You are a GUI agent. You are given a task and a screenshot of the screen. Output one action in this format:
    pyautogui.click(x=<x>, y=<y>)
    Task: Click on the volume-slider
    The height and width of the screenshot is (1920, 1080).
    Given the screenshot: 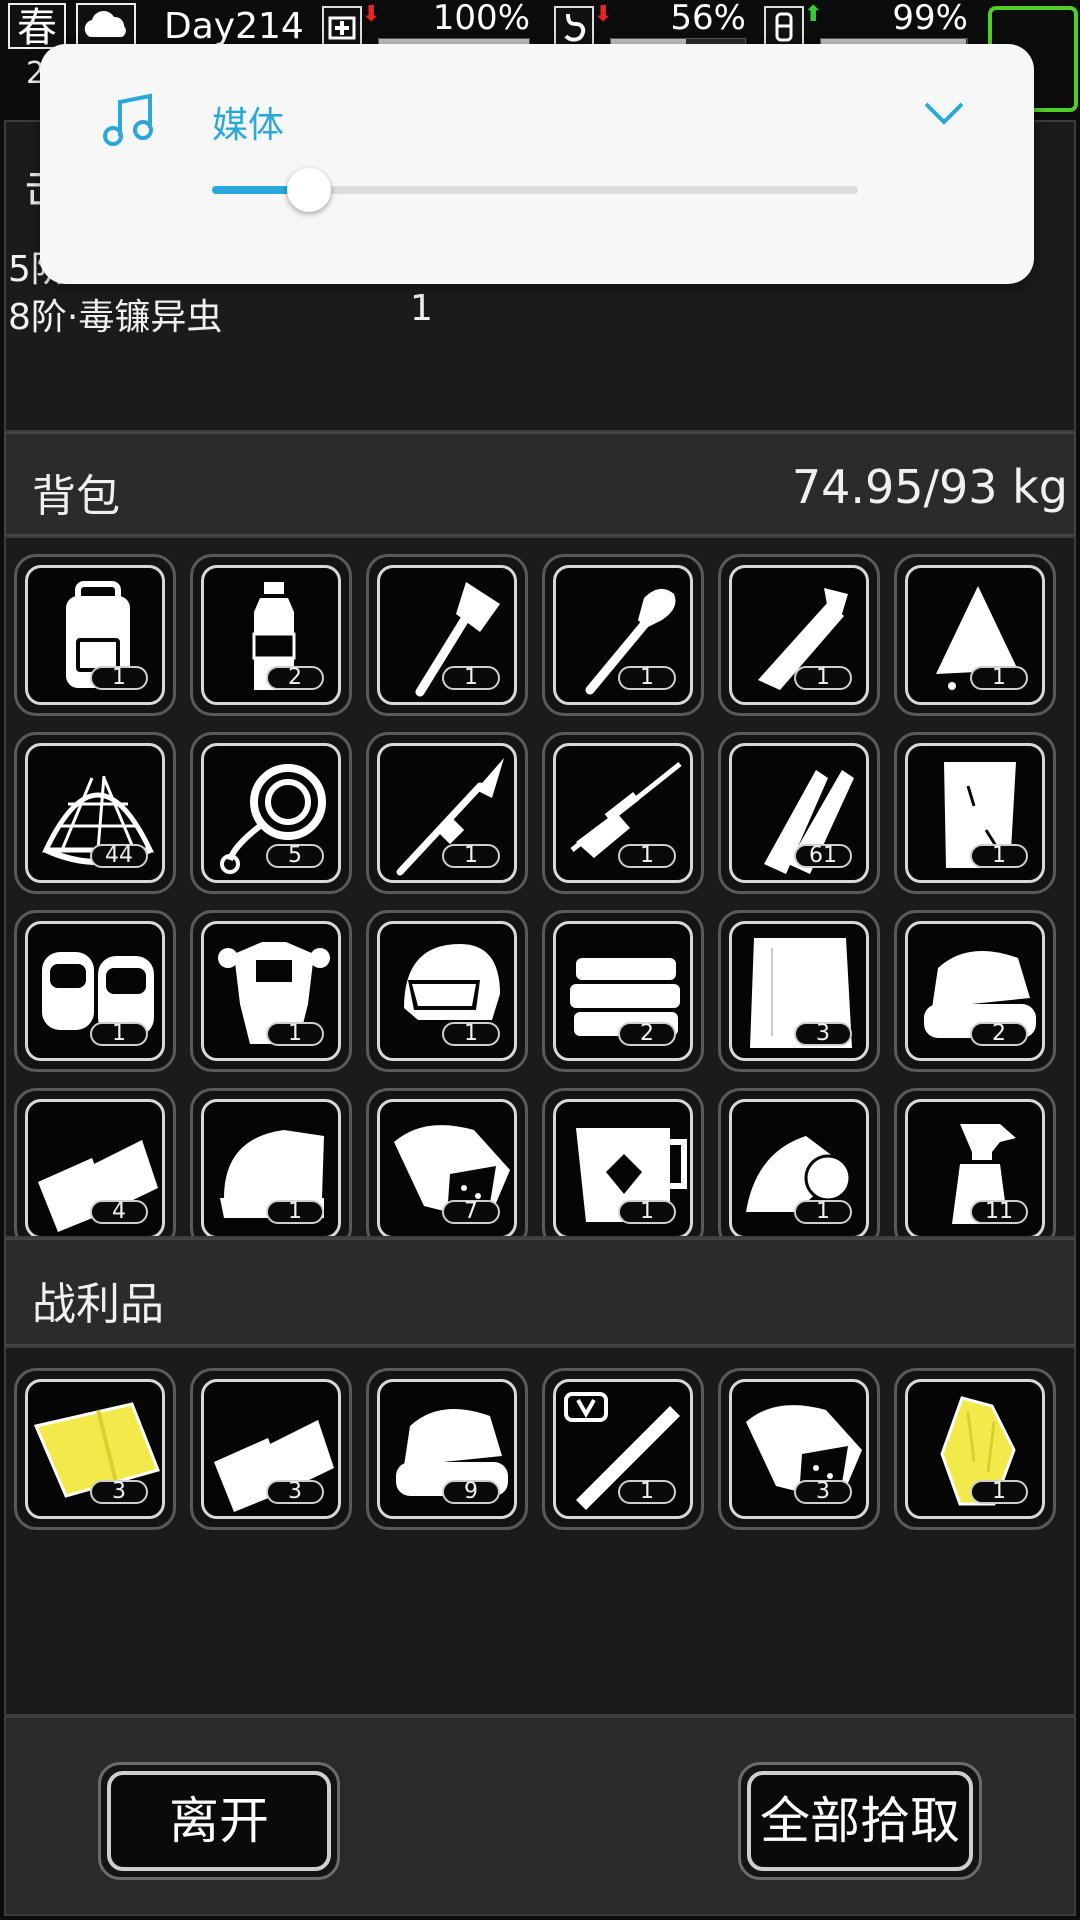 What is the action you would take?
    pyautogui.click(x=535, y=190)
    